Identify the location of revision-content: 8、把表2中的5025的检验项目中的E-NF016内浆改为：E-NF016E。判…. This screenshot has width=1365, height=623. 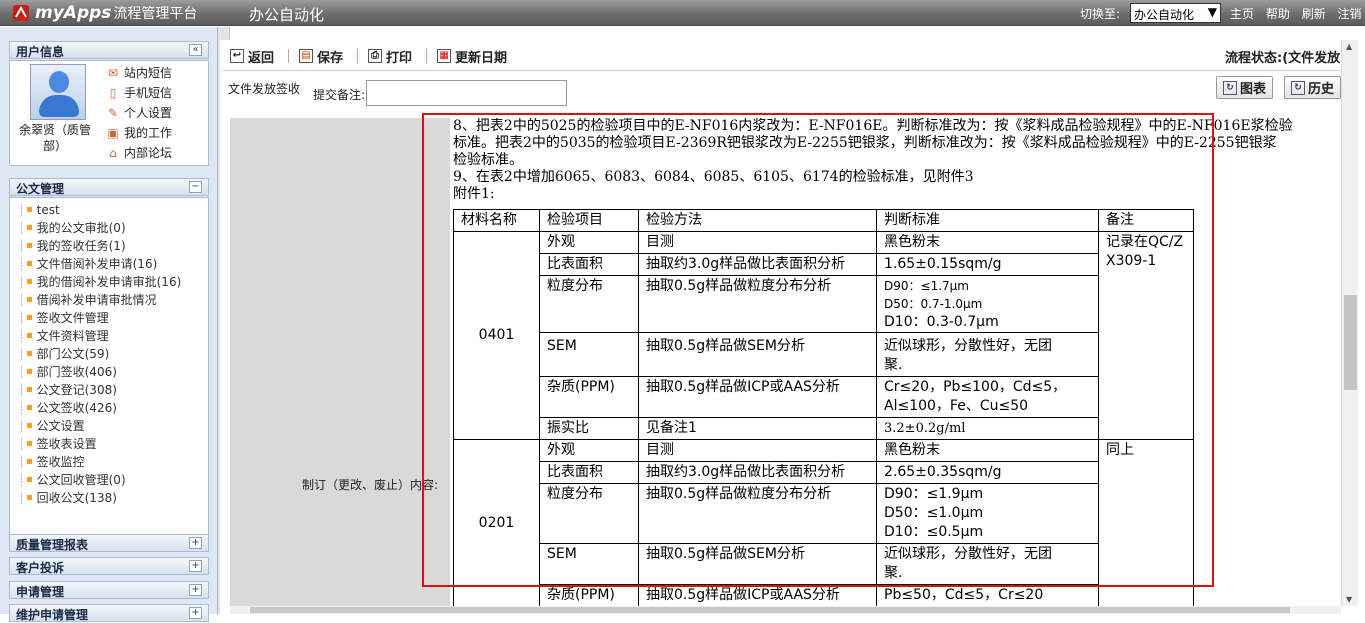
(896, 160).